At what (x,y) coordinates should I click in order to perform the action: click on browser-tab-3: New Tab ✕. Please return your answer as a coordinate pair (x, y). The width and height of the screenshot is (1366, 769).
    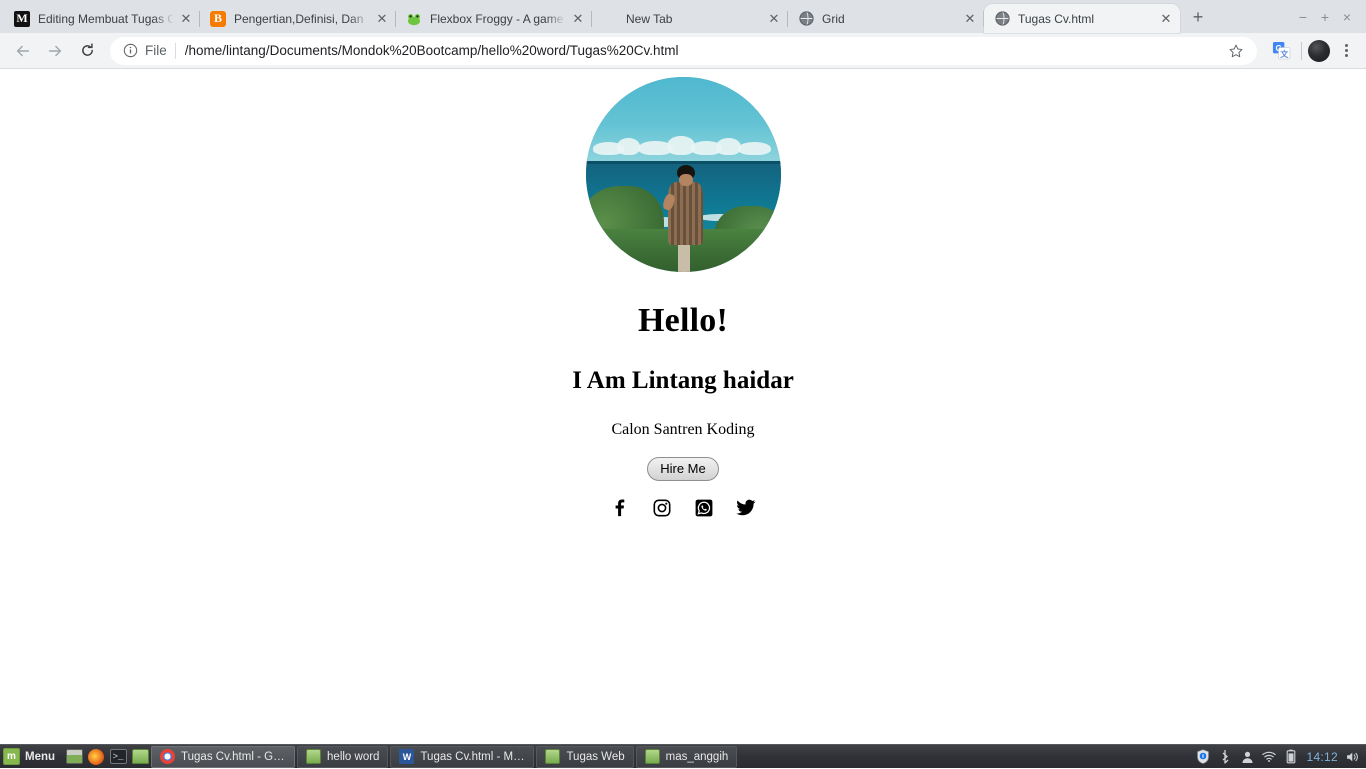
    Looking at the image, I should click on (690, 18).